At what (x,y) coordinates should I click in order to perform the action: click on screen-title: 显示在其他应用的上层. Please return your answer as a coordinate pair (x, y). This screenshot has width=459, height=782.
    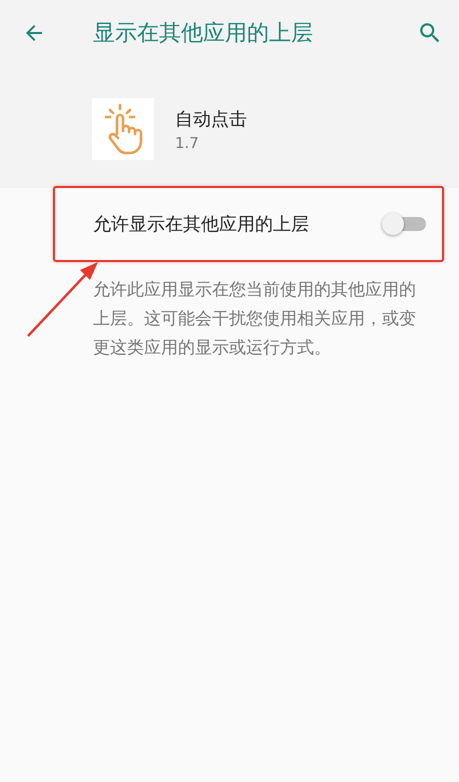
    Looking at the image, I should click on (203, 34).